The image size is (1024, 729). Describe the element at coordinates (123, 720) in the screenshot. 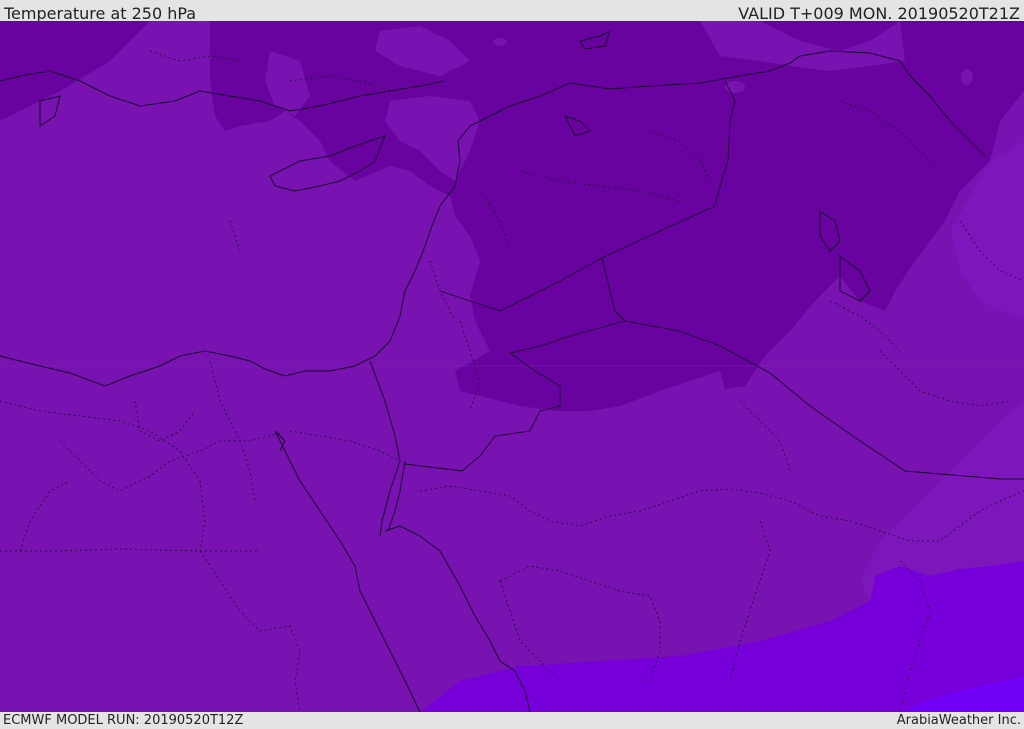

I see `model-run-label: ECMWF MODEL RUN: 20190520T12Z` at that location.